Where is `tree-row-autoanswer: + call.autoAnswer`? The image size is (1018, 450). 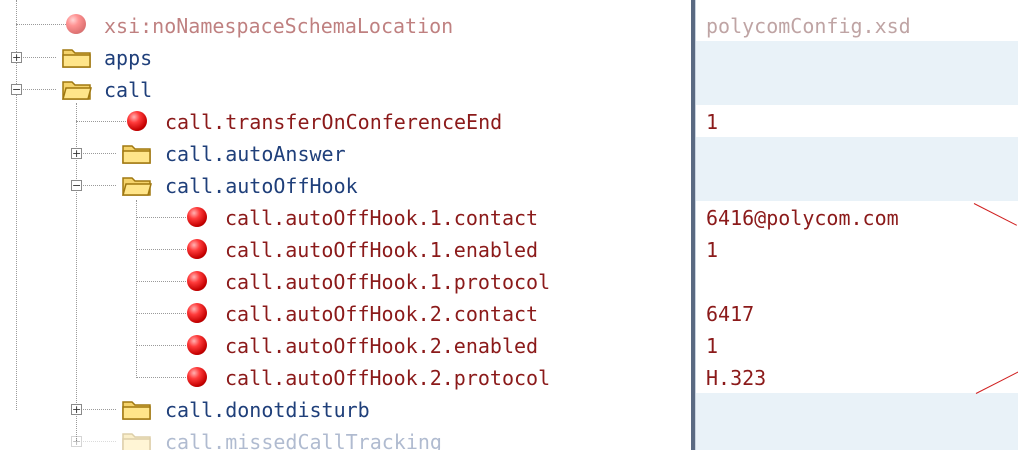 tree-row-autoanswer: + call.autoAnswer is located at coordinates (345, 153).